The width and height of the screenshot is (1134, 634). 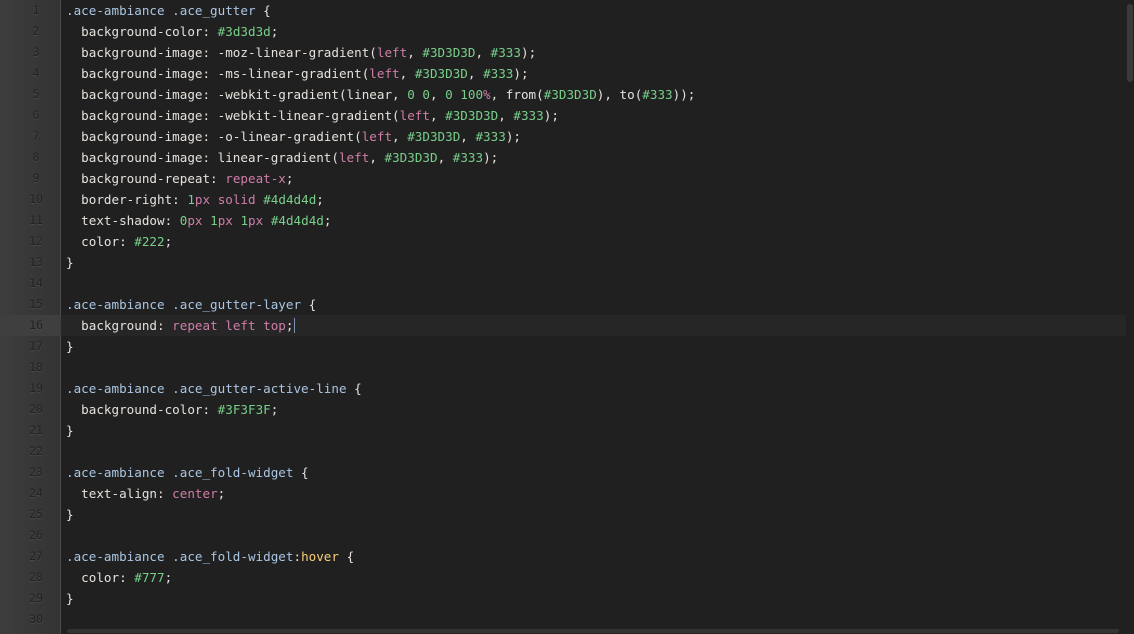 I want to click on gutter-line-number: 24, so click(x=30, y=493).